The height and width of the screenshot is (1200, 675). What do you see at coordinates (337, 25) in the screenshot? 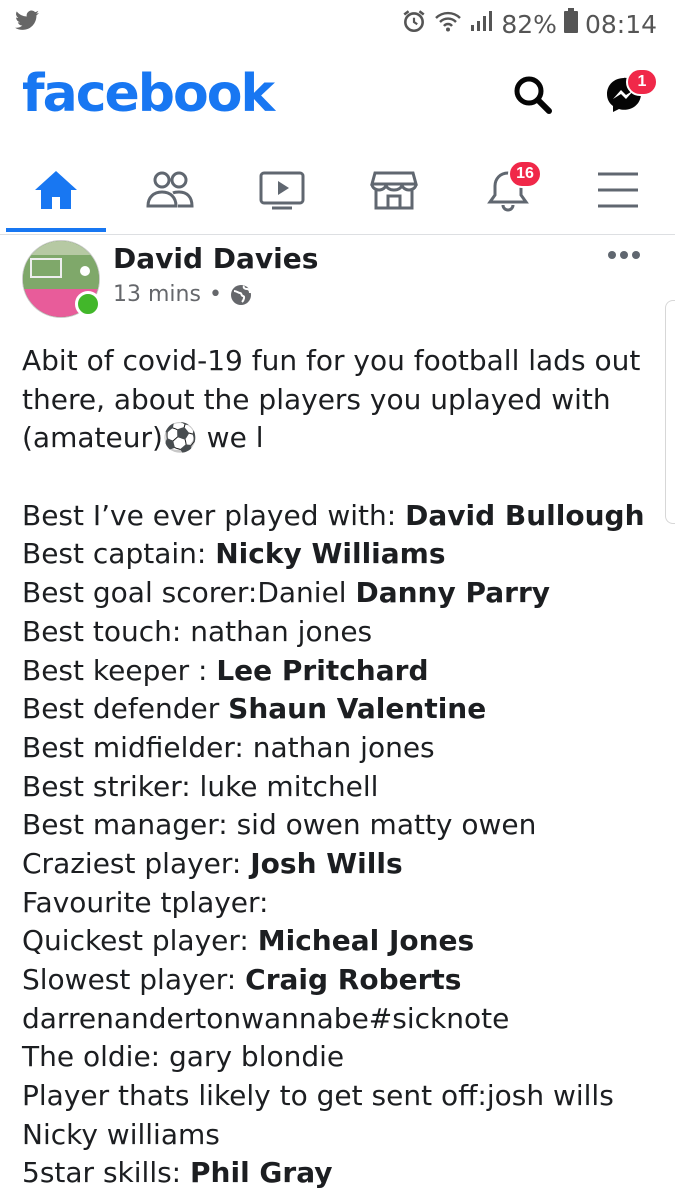
I see `status-bar: 82% 08:14` at bounding box center [337, 25].